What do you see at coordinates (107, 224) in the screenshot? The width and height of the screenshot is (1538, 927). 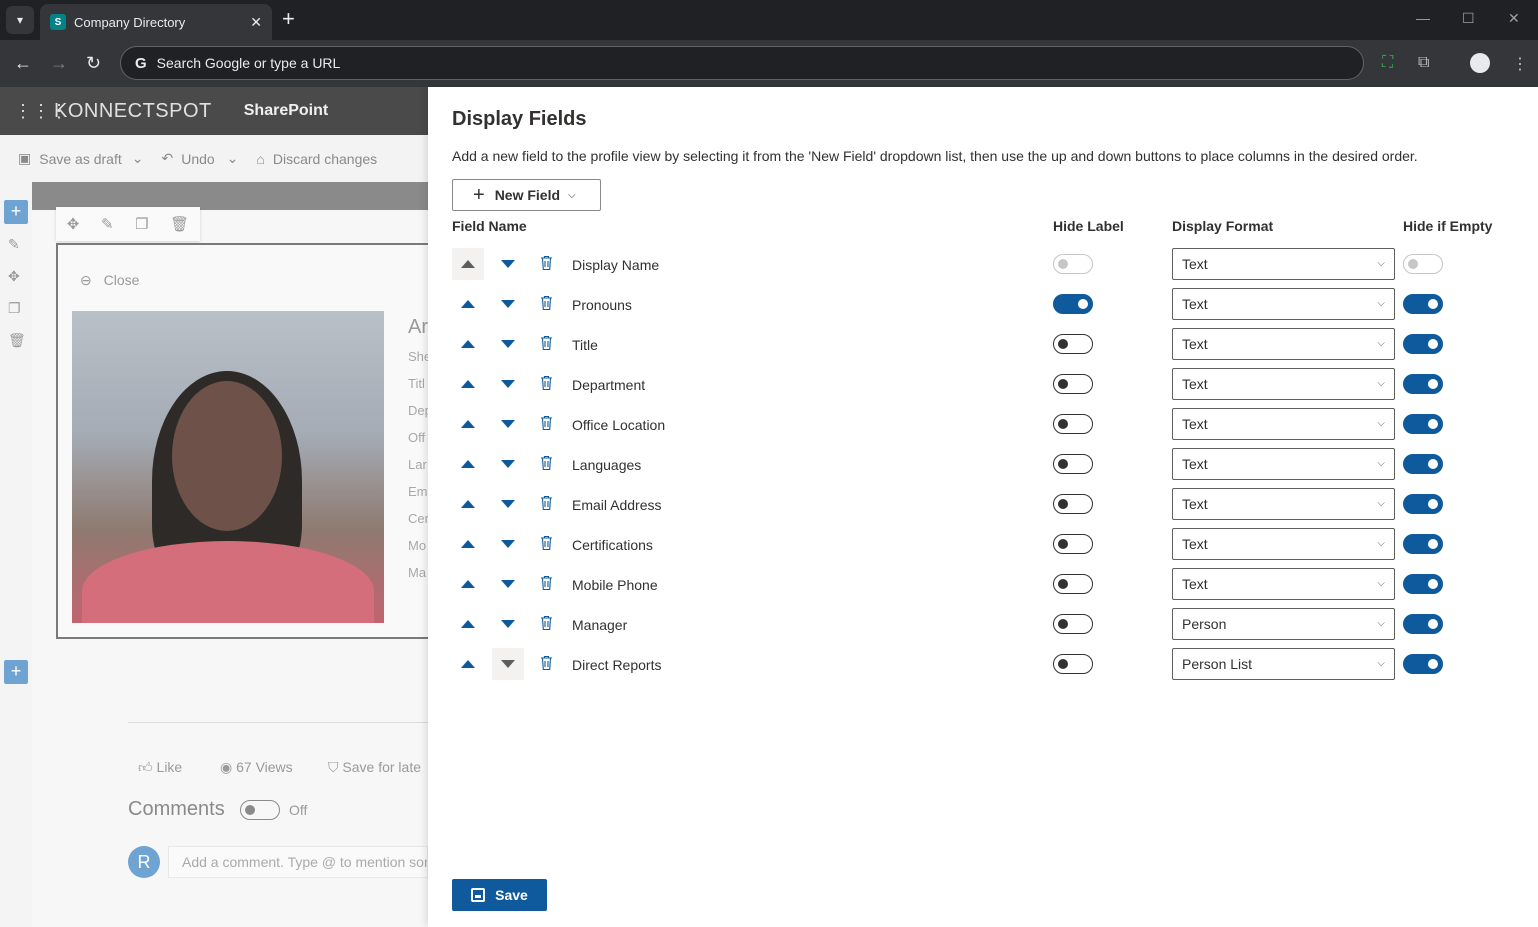 I see `edit-pencil-icon: ✎` at bounding box center [107, 224].